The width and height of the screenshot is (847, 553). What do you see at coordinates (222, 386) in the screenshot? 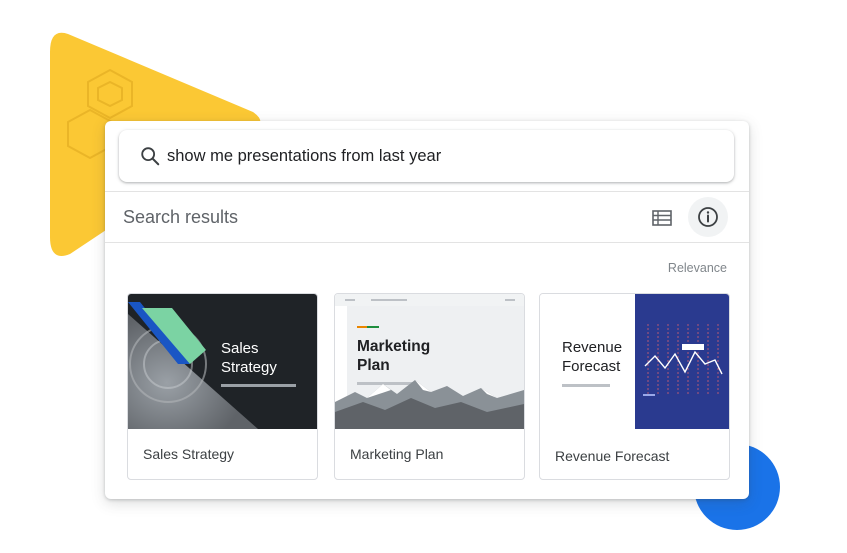
I see `result-tile-sales-strategy: Sales Strategy Sales Strategy` at bounding box center [222, 386].